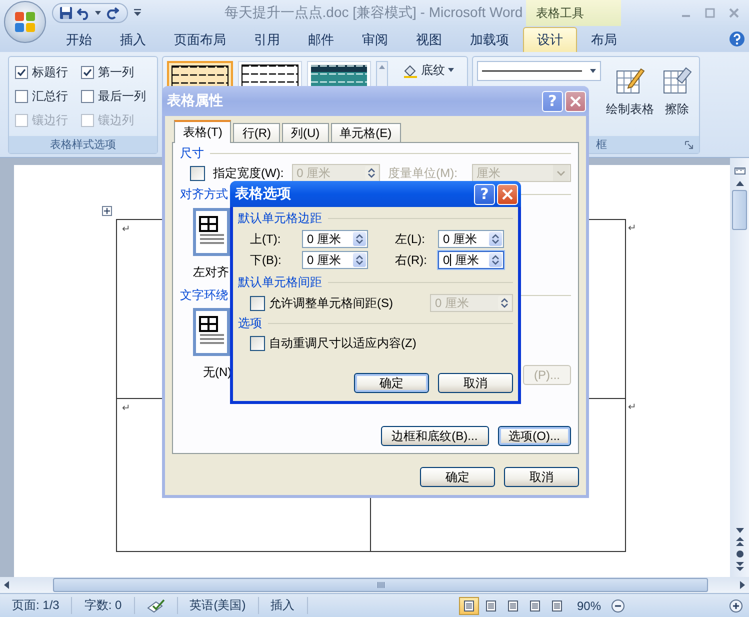  I want to click on ribbon-tab: 设计, so click(550, 39).